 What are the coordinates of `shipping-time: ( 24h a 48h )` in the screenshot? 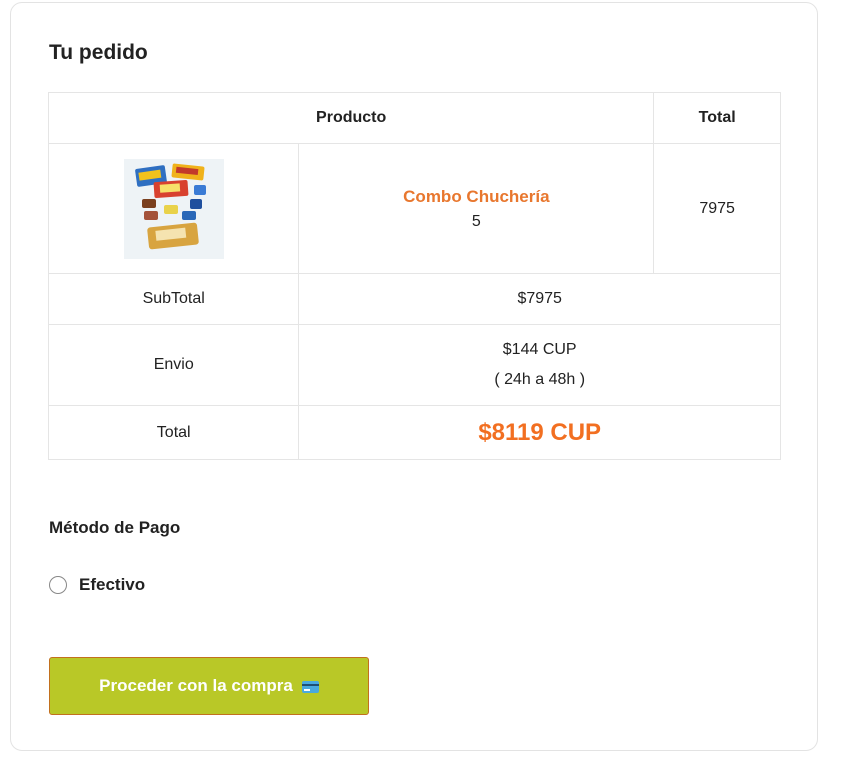 It's located at (540, 379).